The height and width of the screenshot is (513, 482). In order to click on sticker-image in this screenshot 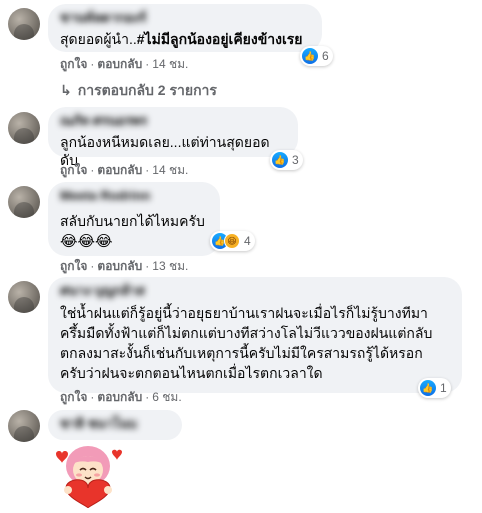, I will do `click(88, 475)`.